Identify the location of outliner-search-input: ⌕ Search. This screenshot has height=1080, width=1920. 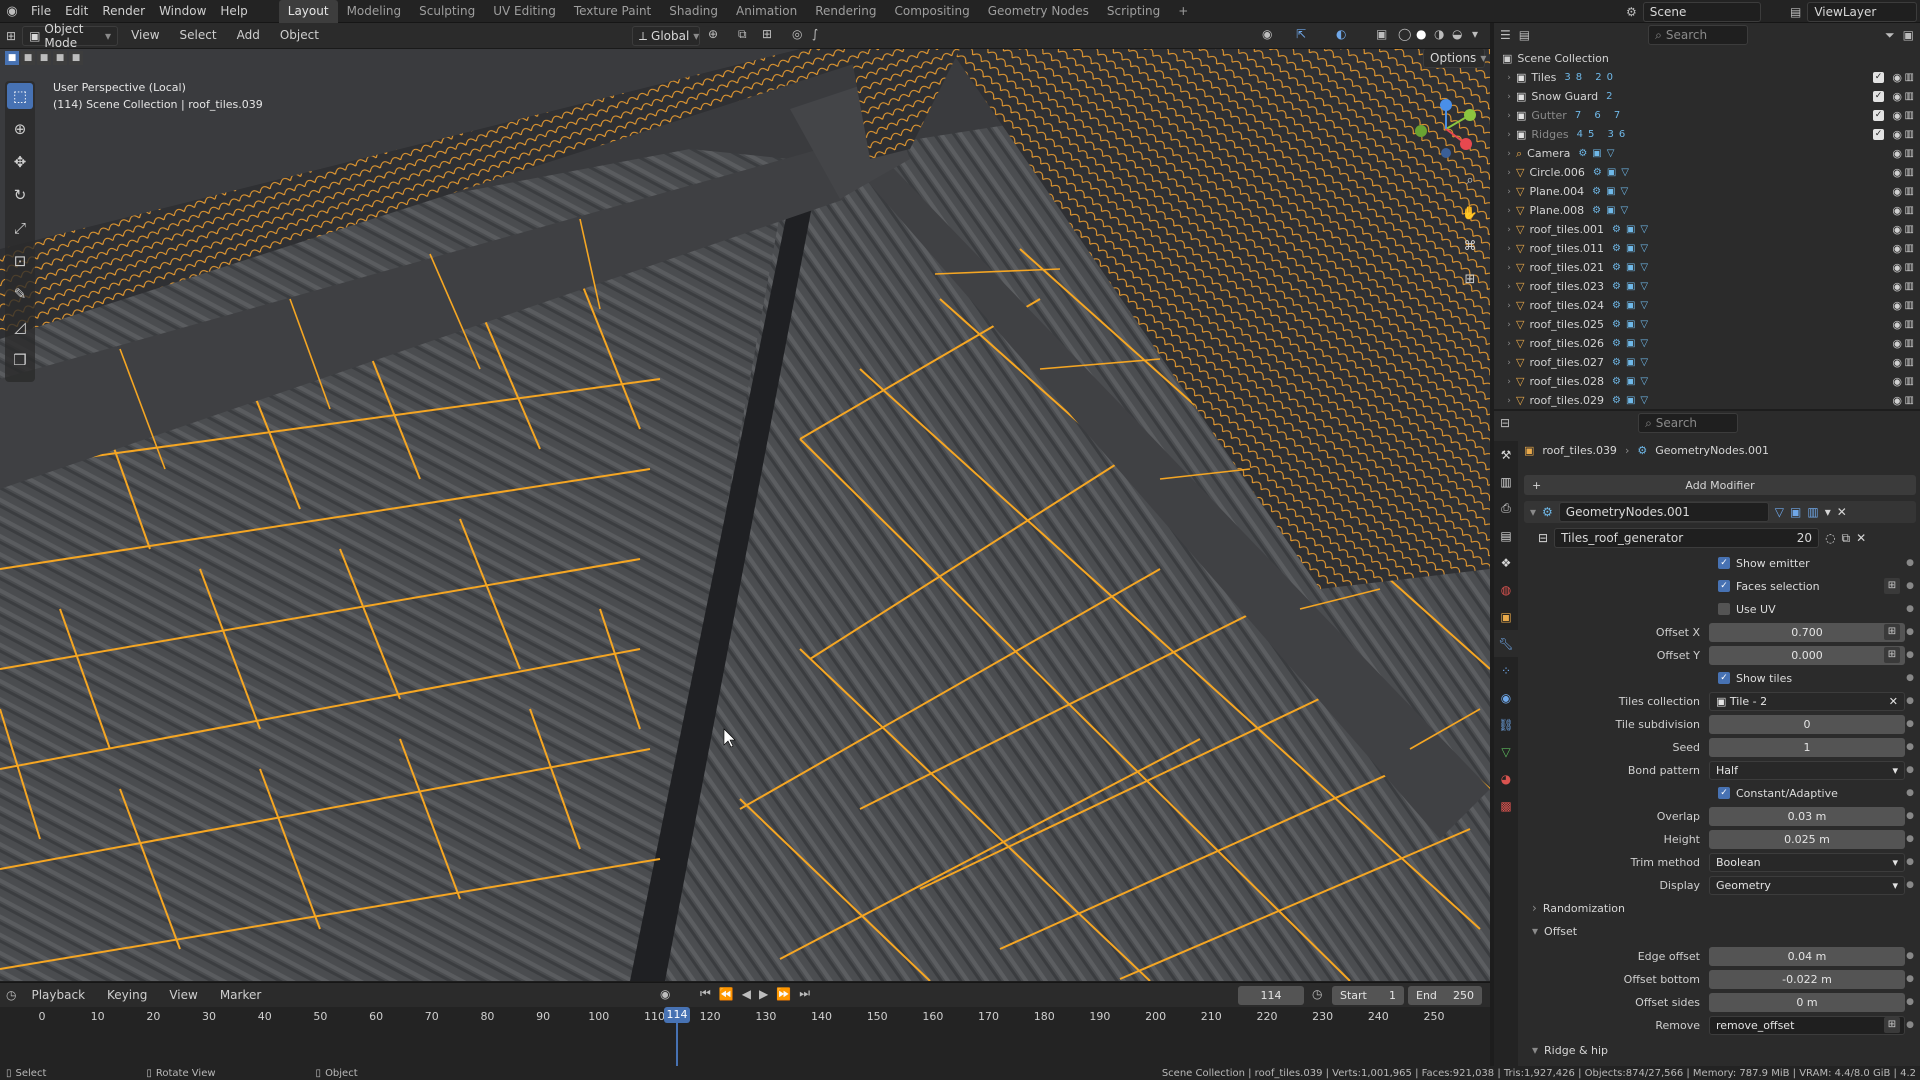
(1698, 35).